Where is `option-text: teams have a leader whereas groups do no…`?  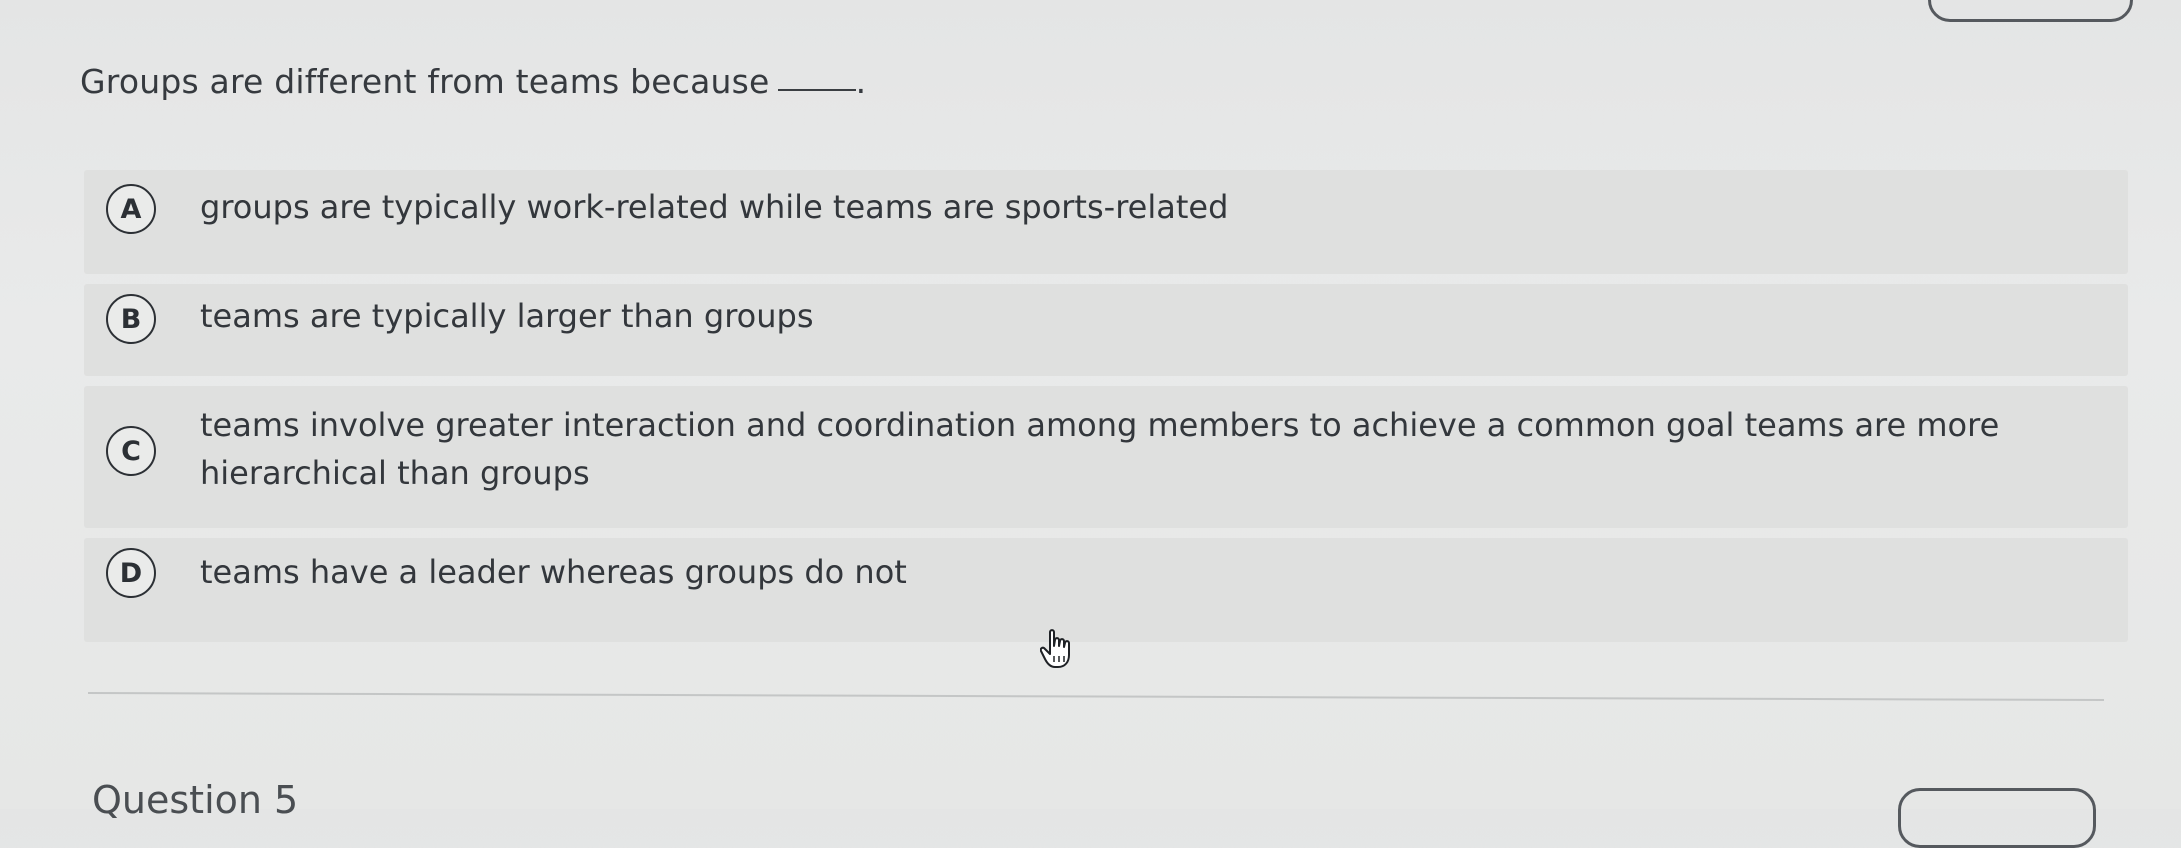
option-text: teams have a leader whereas groups do no… is located at coordinates (553, 572).